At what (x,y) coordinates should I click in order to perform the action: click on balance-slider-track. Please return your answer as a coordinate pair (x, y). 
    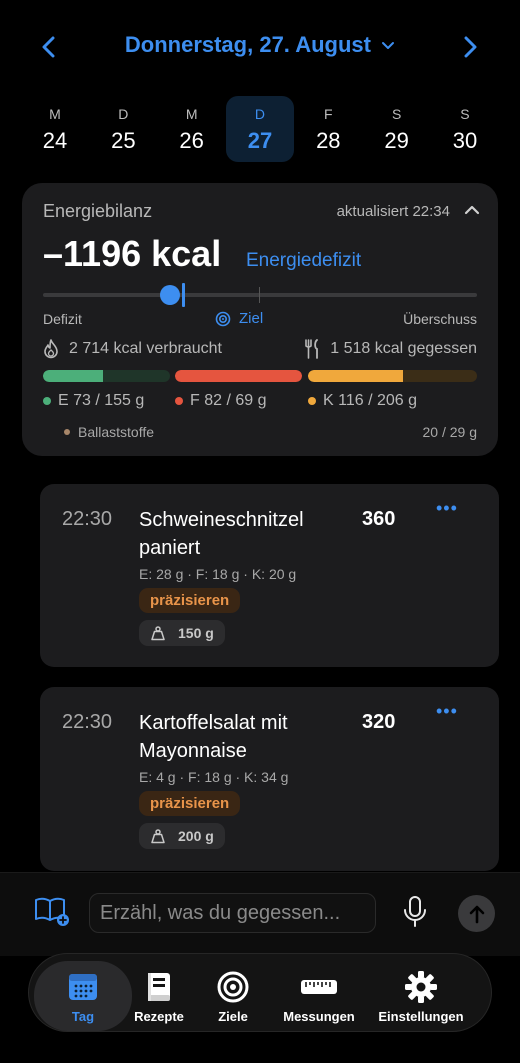
    Looking at the image, I should click on (260, 295).